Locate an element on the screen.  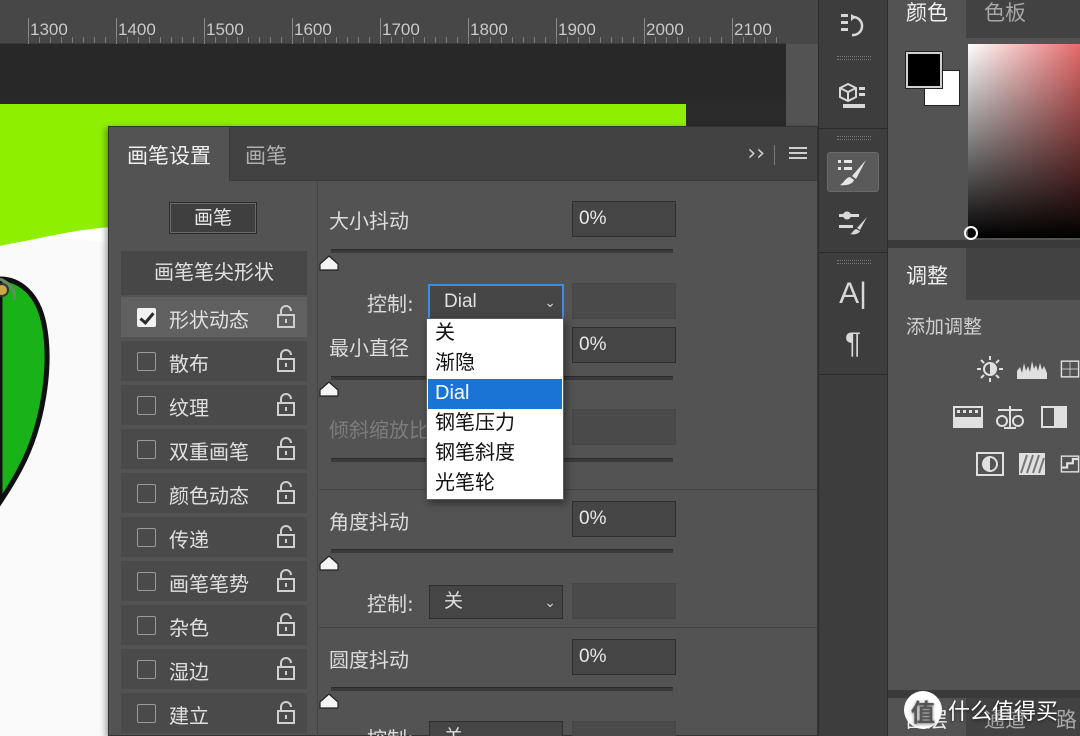
posterize-button is located at coordinates (1070, 464).